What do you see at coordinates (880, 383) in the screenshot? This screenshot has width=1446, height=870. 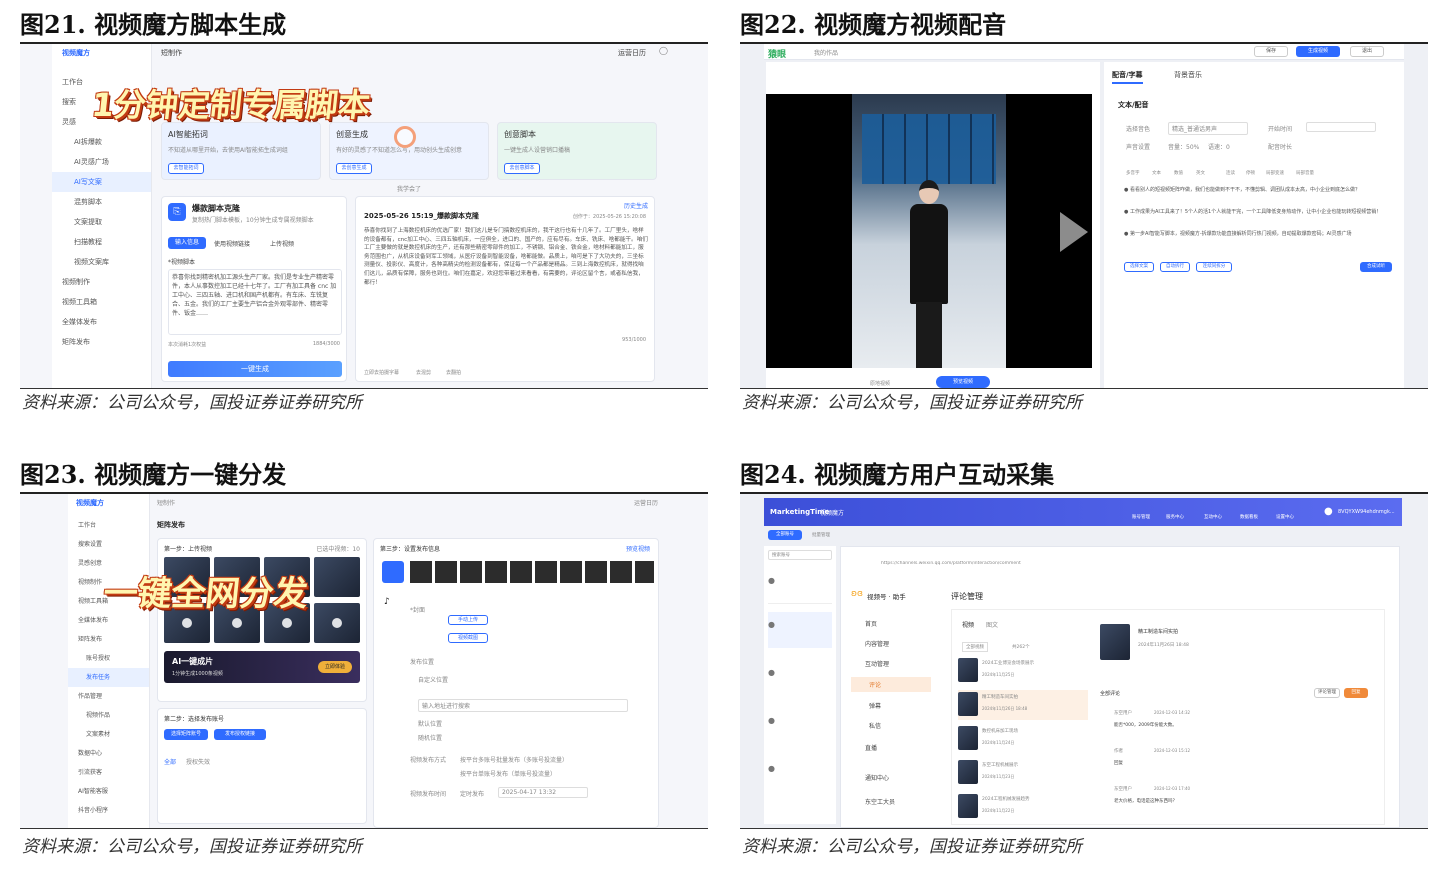 I see `video-control: 原地视频` at bounding box center [880, 383].